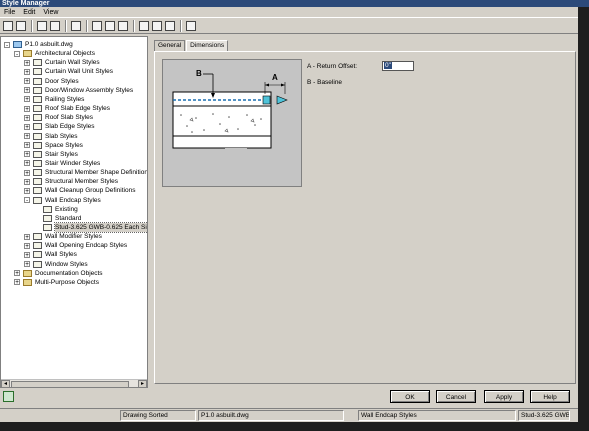 Image resolution: width=589 pixels, height=431 pixels. What do you see at coordinates (230, 112) in the screenshot?
I see `endcap-diagram: B A` at bounding box center [230, 112].